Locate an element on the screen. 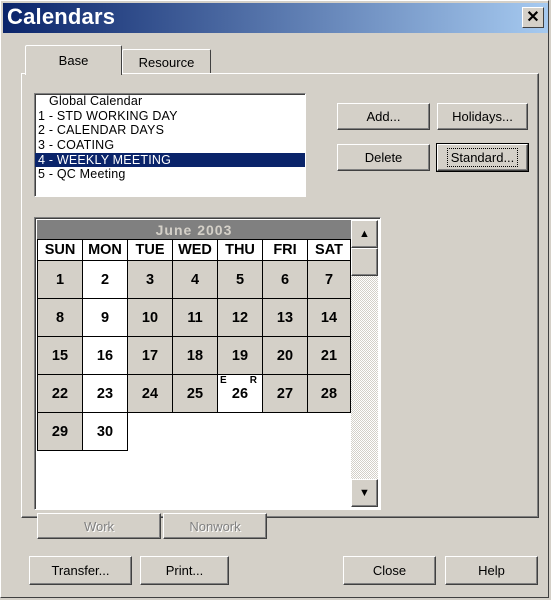 This screenshot has width=551, height=600. calendar-day-number: 11 is located at coordinates (195, 317).